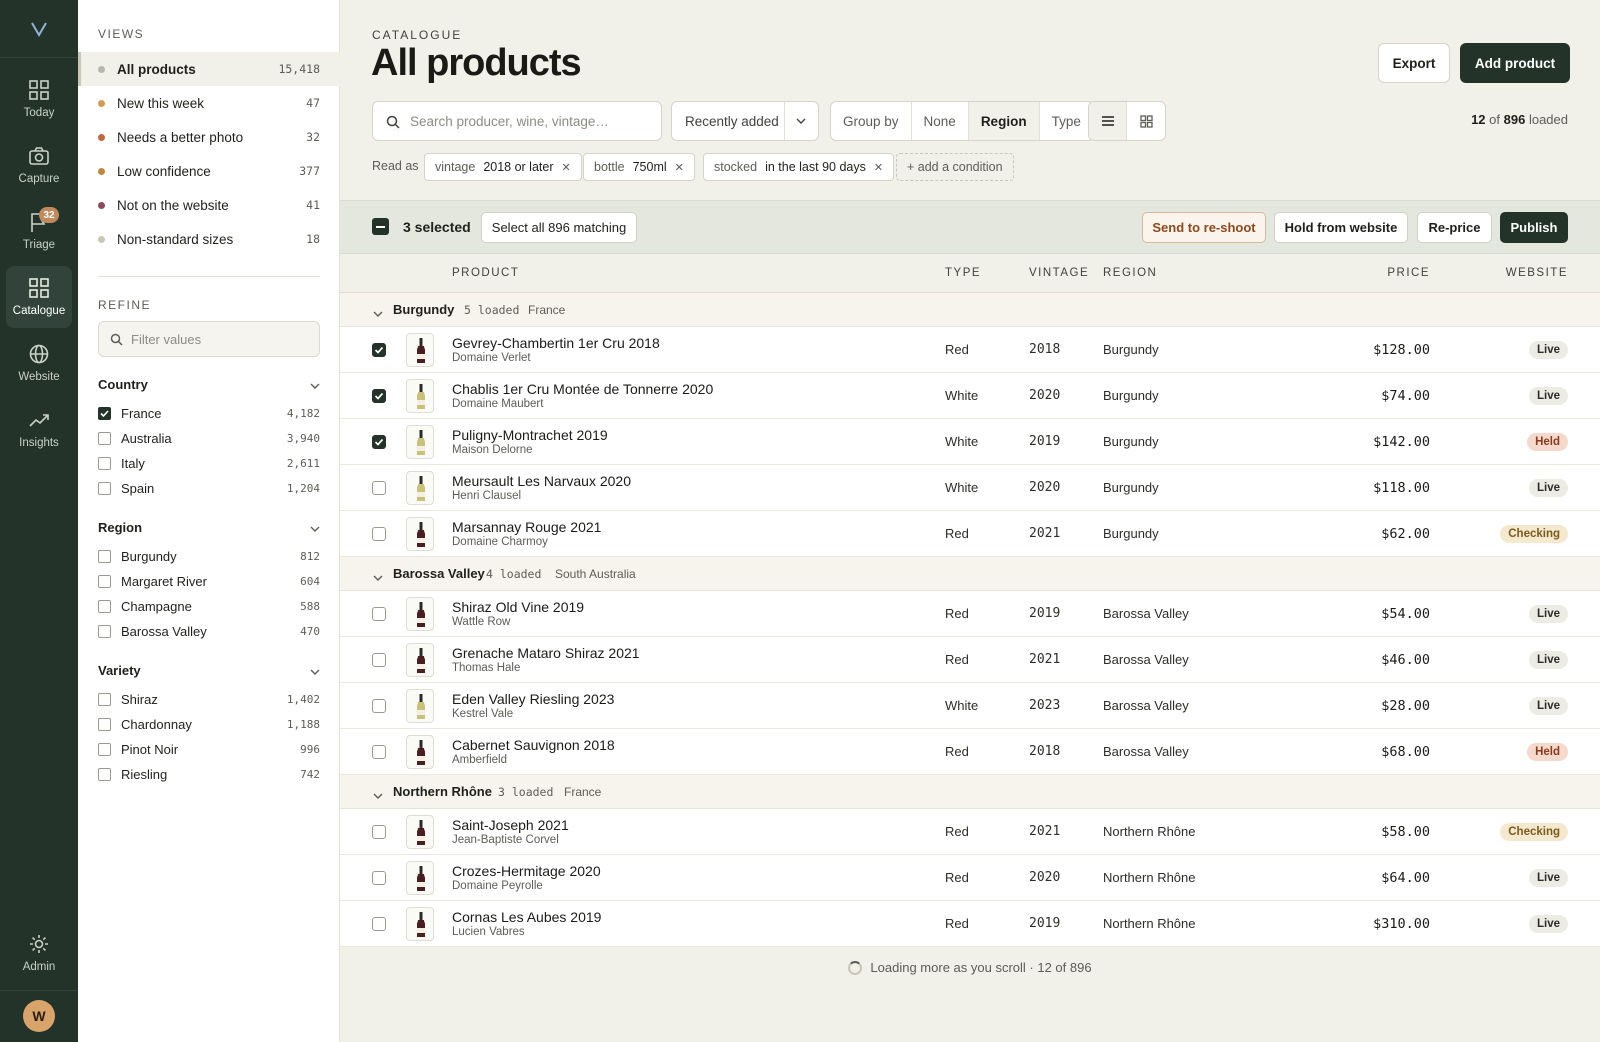 Image resolution: width=1600 pixels, height=1042 pixels. Describe the element at coordinates (1341, 227) in the screenshot. I see `hold-from-website-button: Hold from website` at that location.